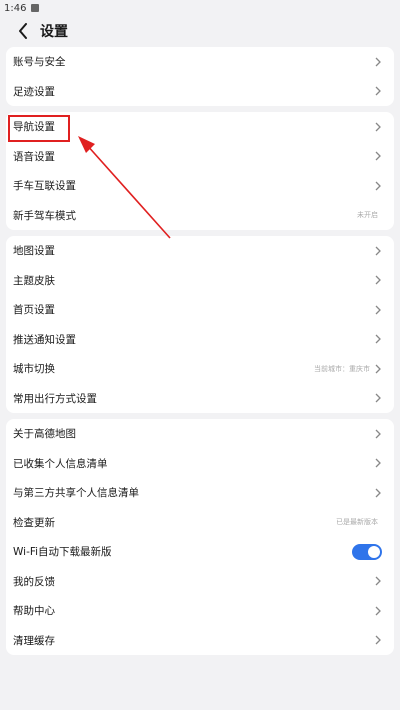 The height and width of the screenshot is (710, 400). What do you see at coordinates (34, 522) in the screenshot?
I see `row-label: 检查更新` at bounding box center [34, 522].